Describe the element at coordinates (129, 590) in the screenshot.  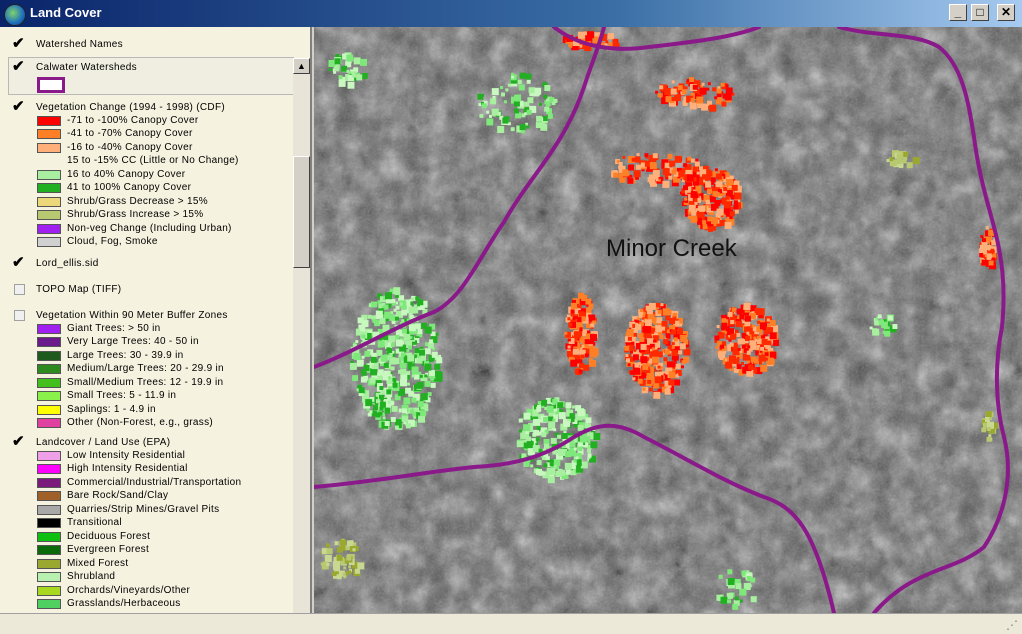
I see `class-label: Orchards/Vineyards/Other` at that location.